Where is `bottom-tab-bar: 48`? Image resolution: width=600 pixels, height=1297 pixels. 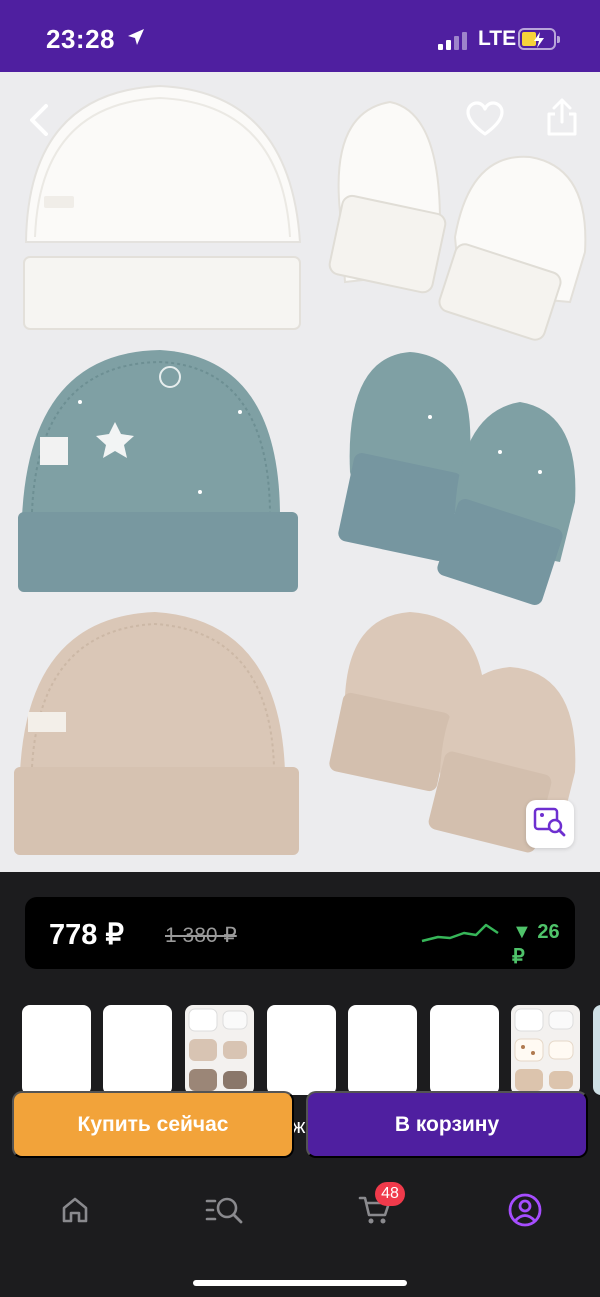 bottom-tab-bar: 48 is located at coordinates (300, 1233).